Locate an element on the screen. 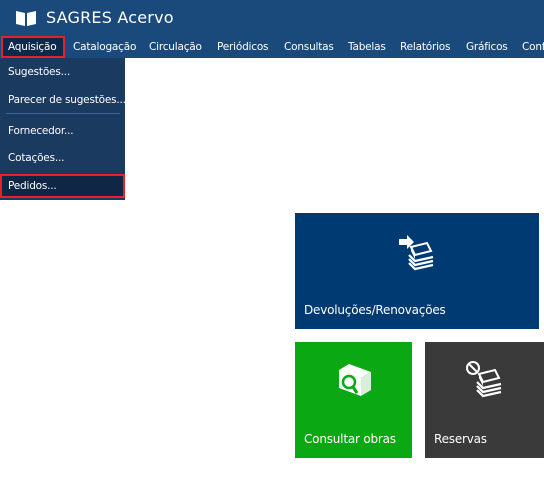 The image size is (544, 492). tile-devolucoes-renovacoes: Devoluções/Renovações is located at coordinates (417, 271).